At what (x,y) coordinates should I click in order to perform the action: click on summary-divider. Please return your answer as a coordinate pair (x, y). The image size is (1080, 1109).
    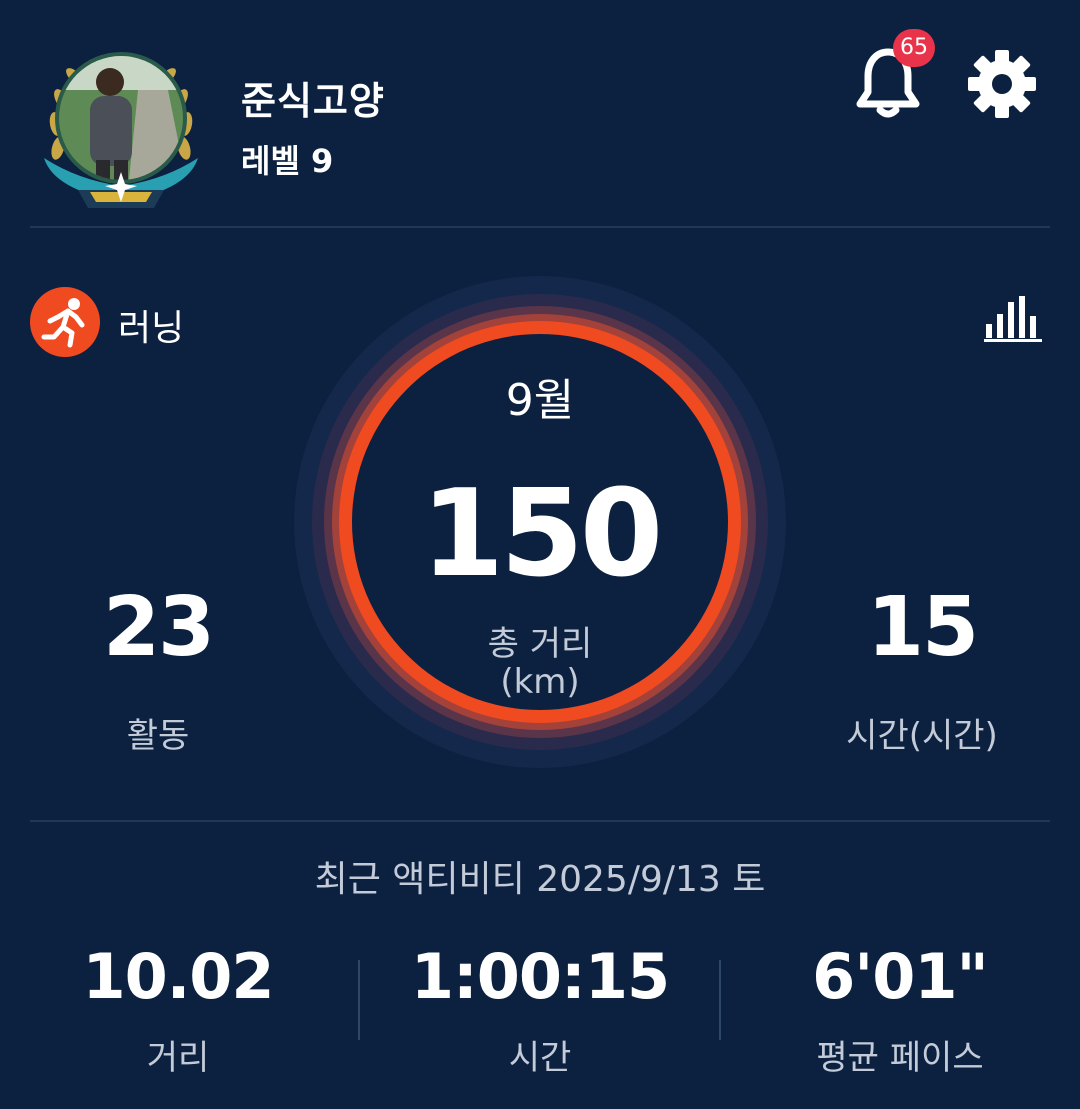
    Looking at the image, I should click on (540, 821).